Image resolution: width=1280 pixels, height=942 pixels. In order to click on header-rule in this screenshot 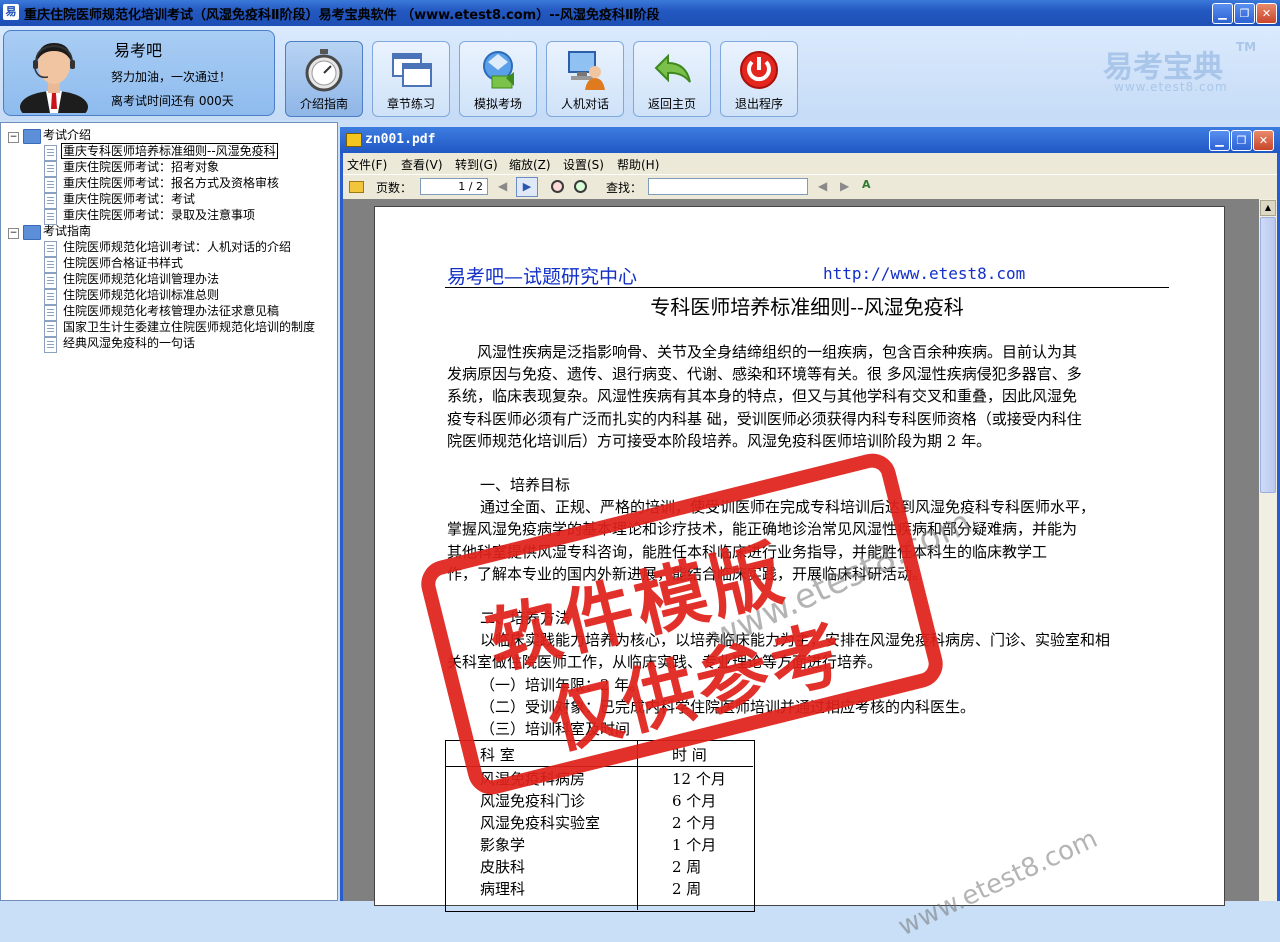, I will do `click(807, 287)`.